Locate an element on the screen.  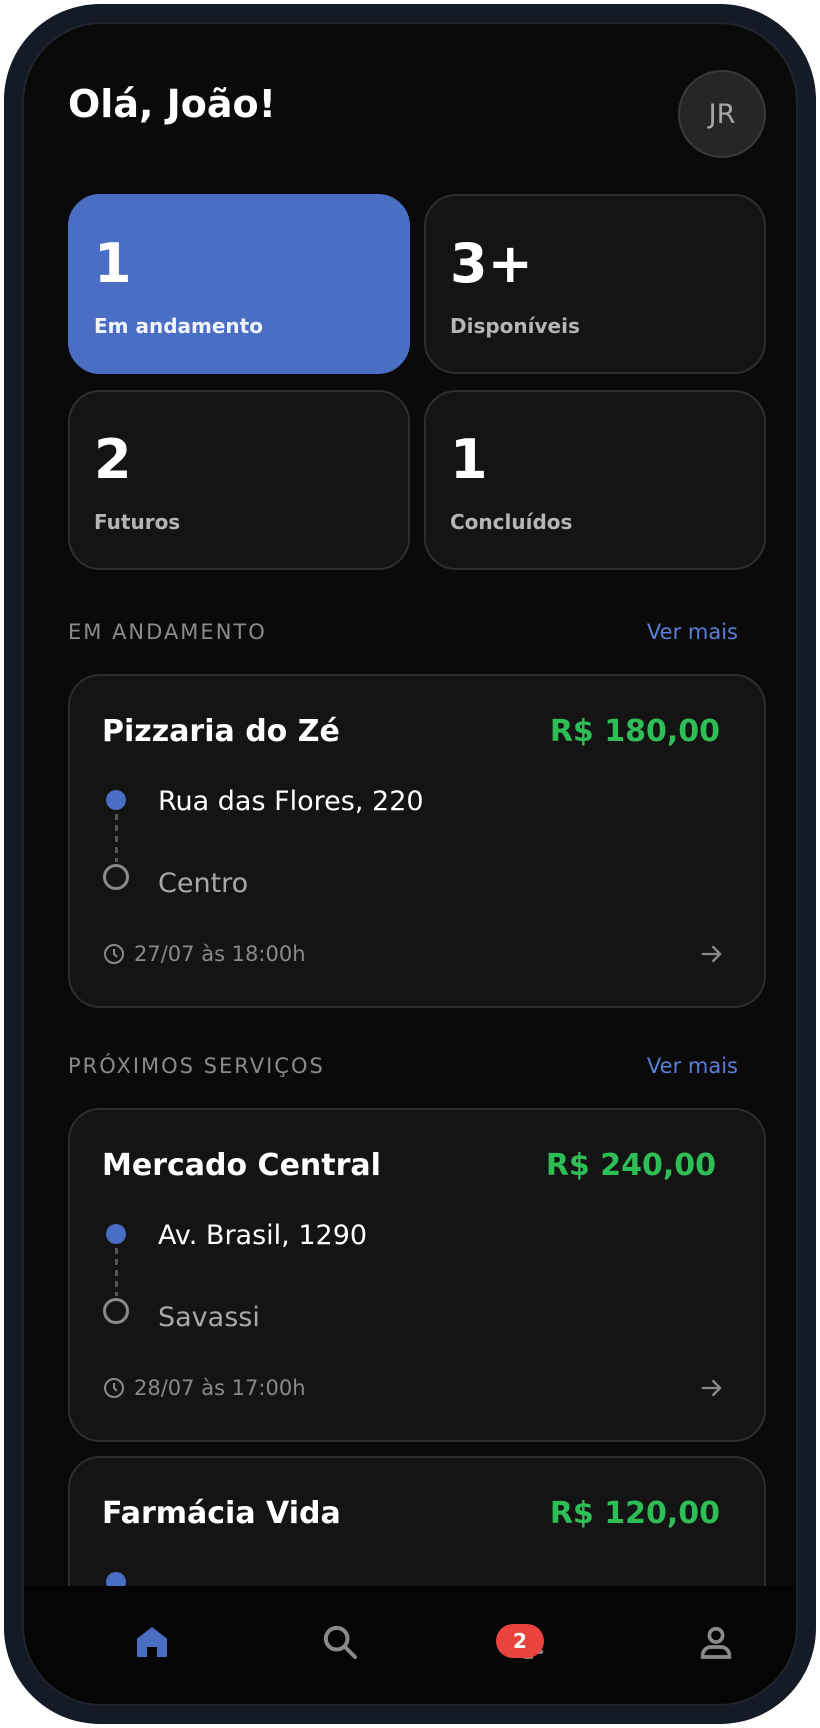
stat-card-in-progress: 1 Em andamento is located at coordinates (239, 284).